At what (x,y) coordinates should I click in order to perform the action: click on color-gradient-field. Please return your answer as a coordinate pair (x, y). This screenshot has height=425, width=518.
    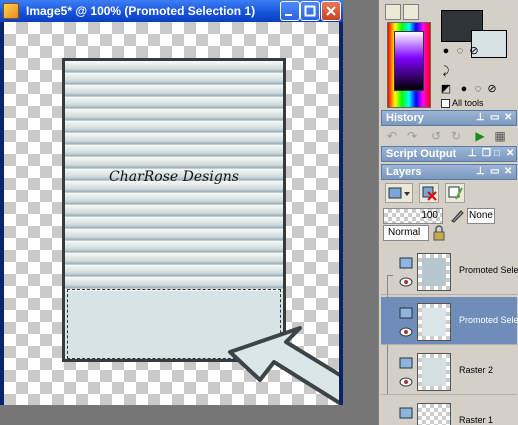
    Looking at the image, I should click on (409, 61).